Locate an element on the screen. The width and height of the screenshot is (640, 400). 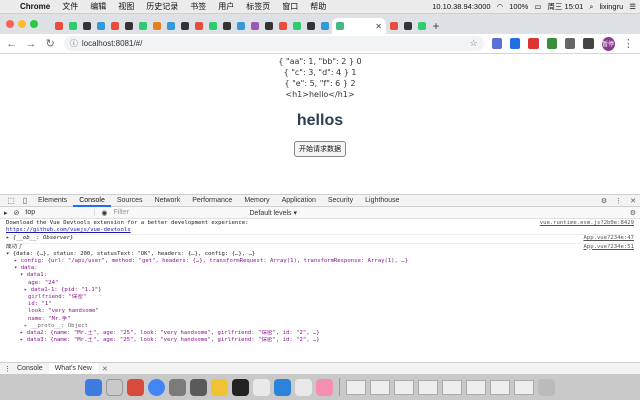
address-bar: ⓘ localhost:8081/#/ ☆ is located at coordinates (273, 43).